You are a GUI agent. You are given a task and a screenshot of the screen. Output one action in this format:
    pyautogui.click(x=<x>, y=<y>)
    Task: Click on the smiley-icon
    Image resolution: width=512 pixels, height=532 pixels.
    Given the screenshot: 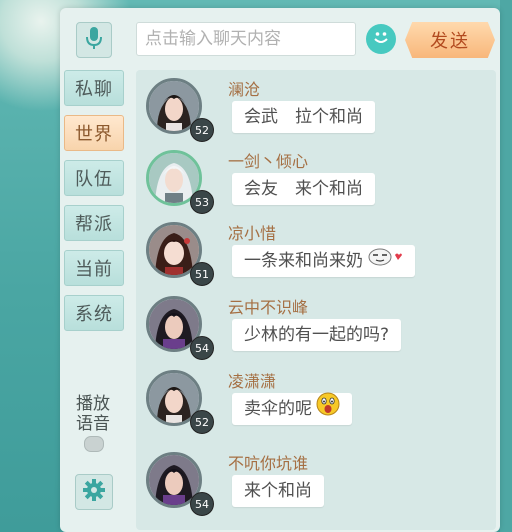 What is the action you would take?
    pyautogui.click(x=381, y=39)
    